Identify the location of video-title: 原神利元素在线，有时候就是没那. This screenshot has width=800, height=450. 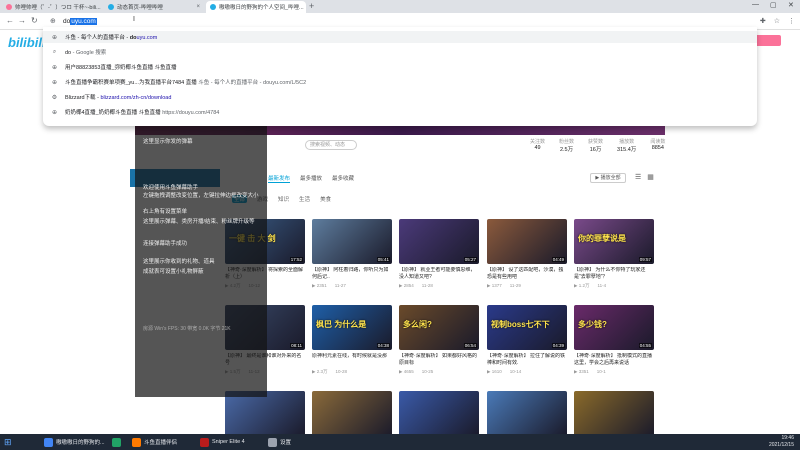
(352, 360).